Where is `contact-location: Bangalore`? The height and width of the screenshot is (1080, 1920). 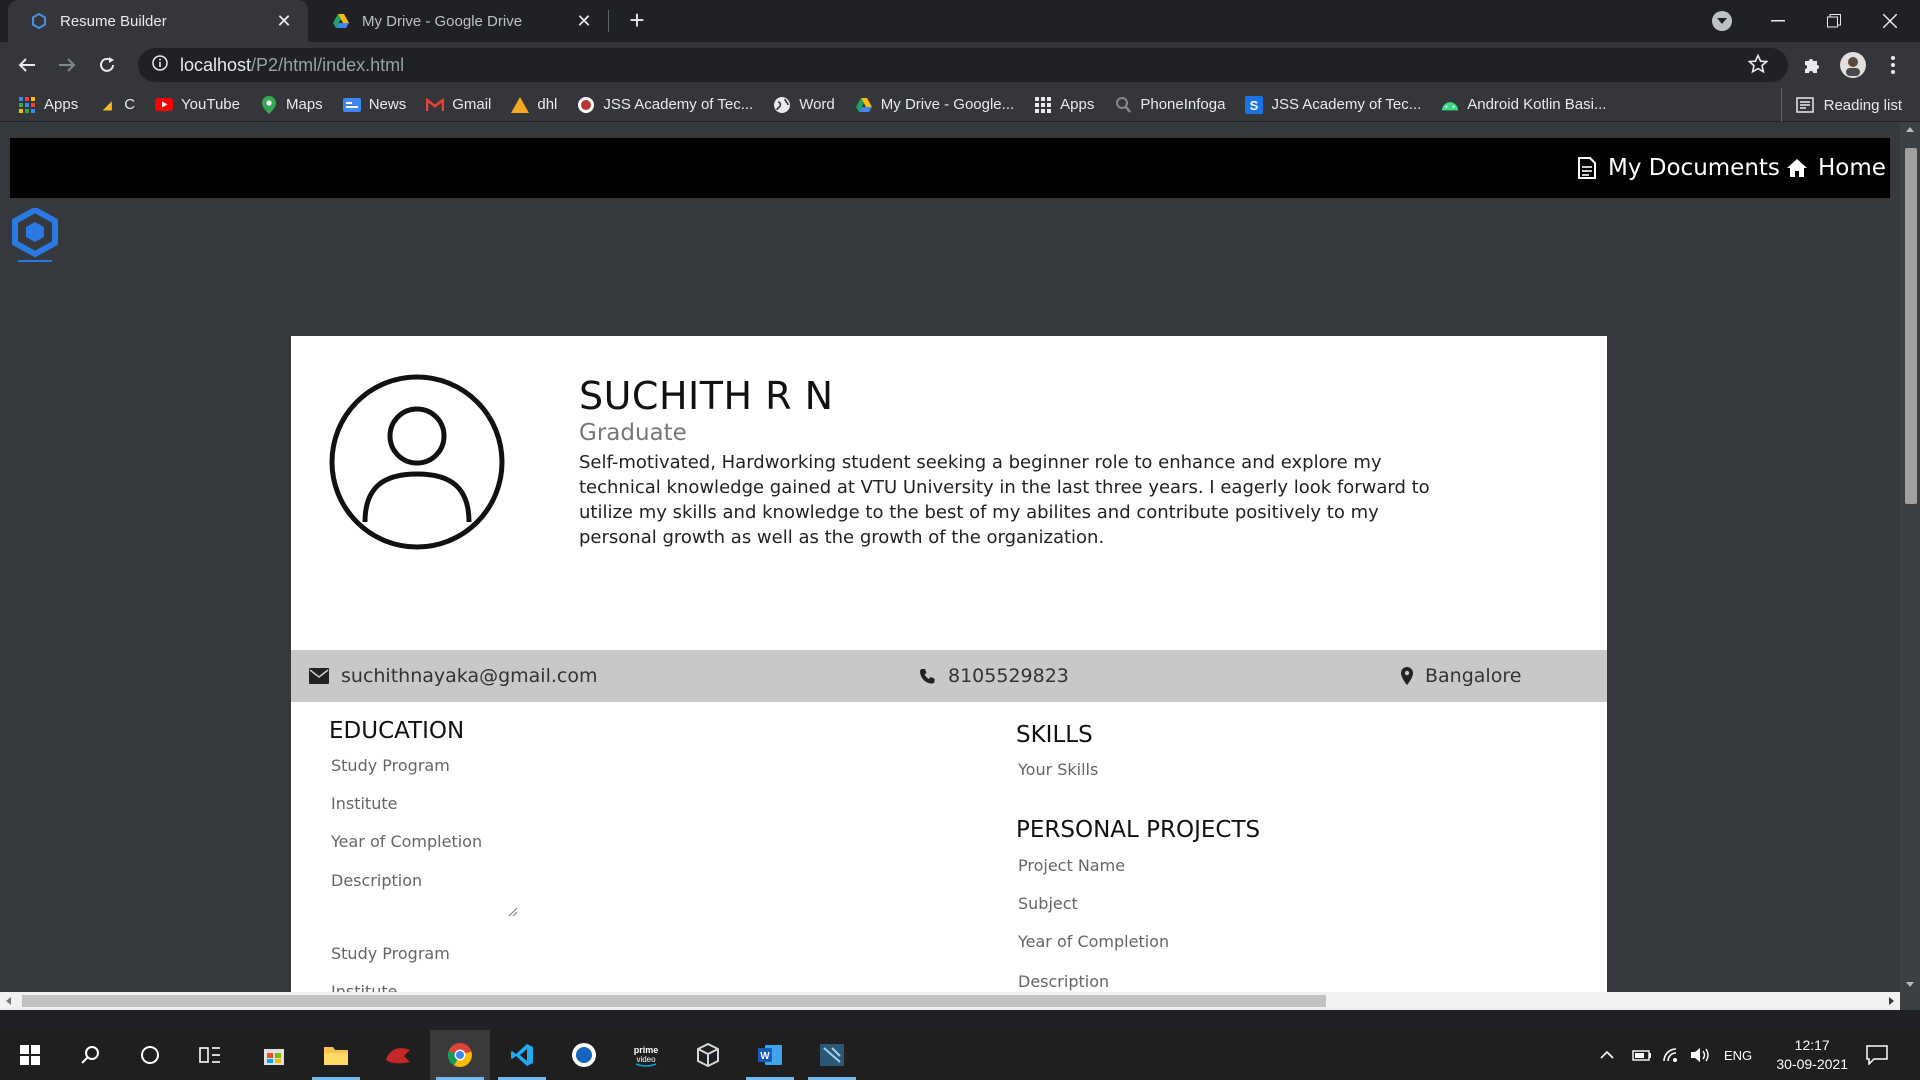
contact-location: Bangalore is located at coordinates (1461, 676).